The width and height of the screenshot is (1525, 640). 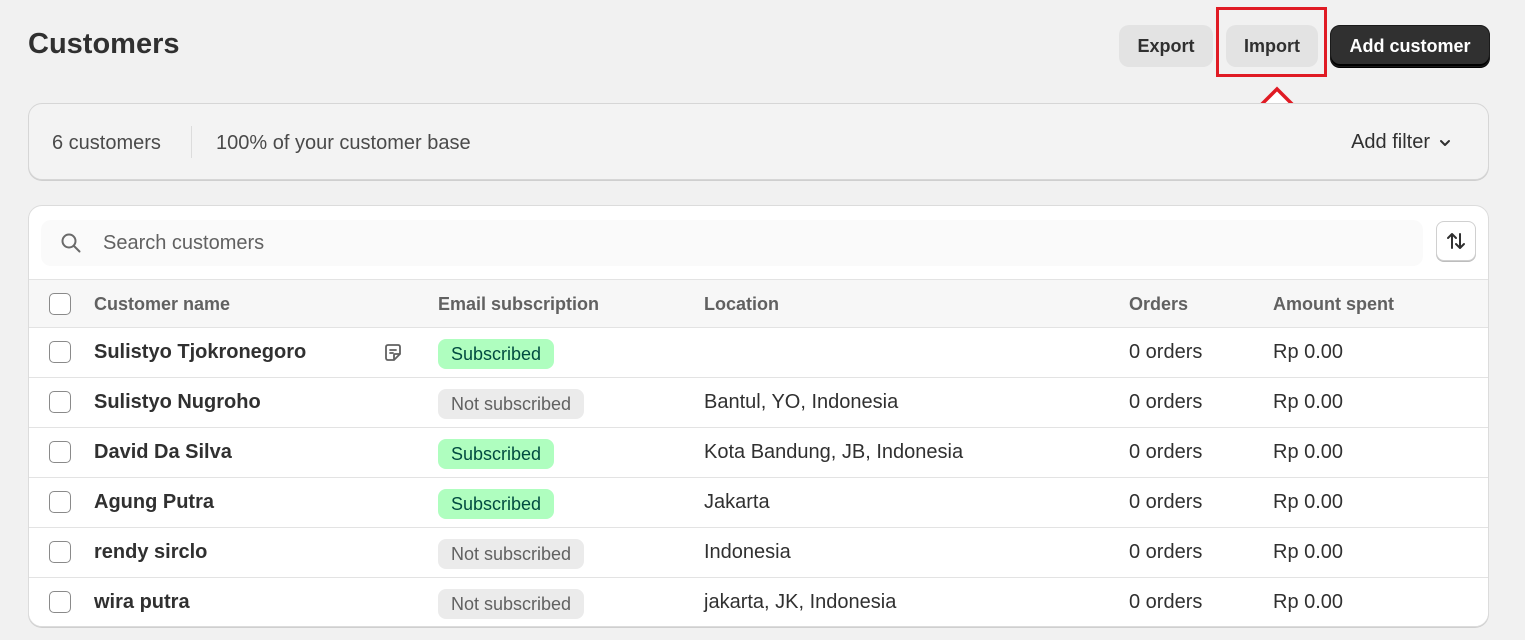 I want to click on customer-name: wira putra, so click(x=142, y=602).